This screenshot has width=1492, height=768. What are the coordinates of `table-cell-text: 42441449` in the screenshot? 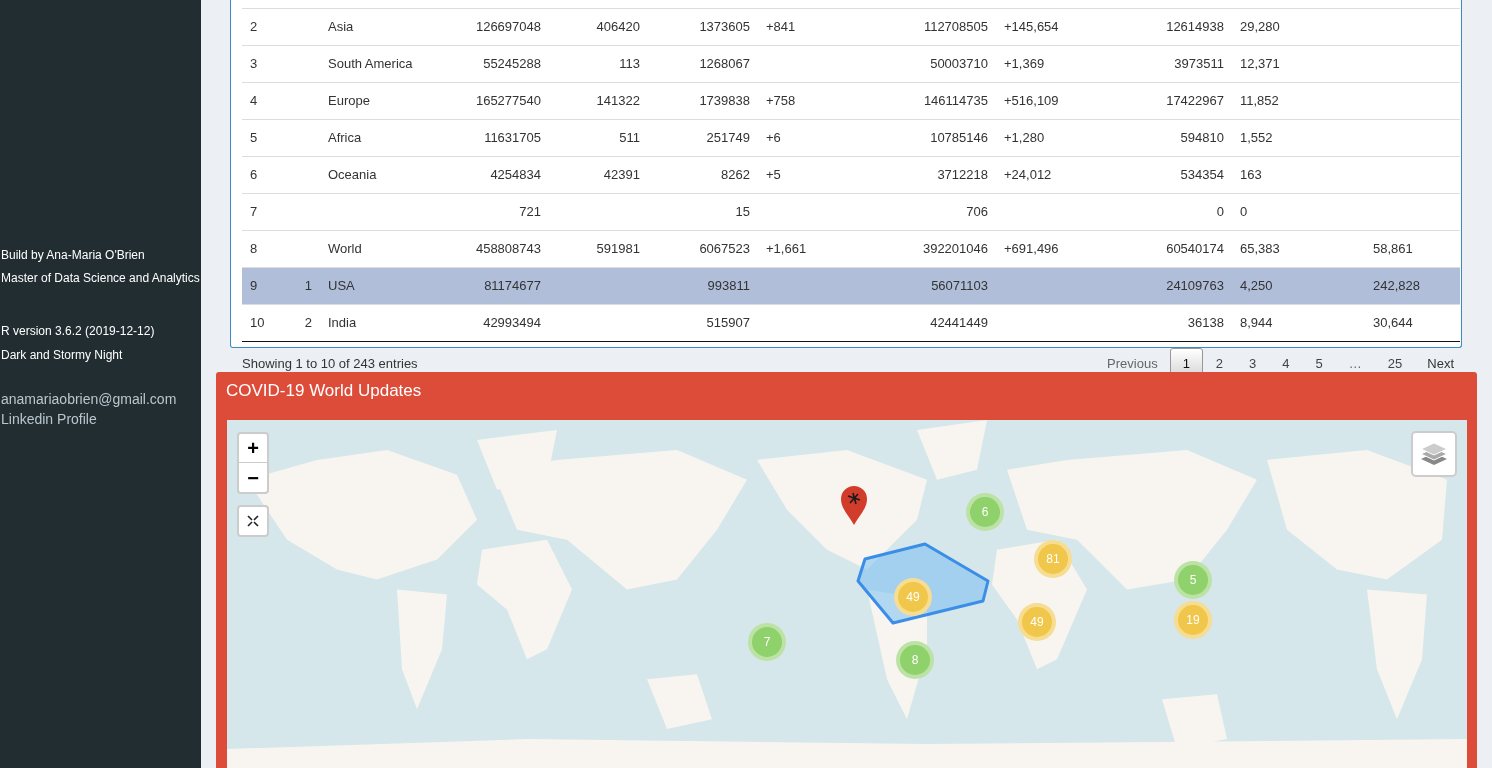 It's located at (959, 323).